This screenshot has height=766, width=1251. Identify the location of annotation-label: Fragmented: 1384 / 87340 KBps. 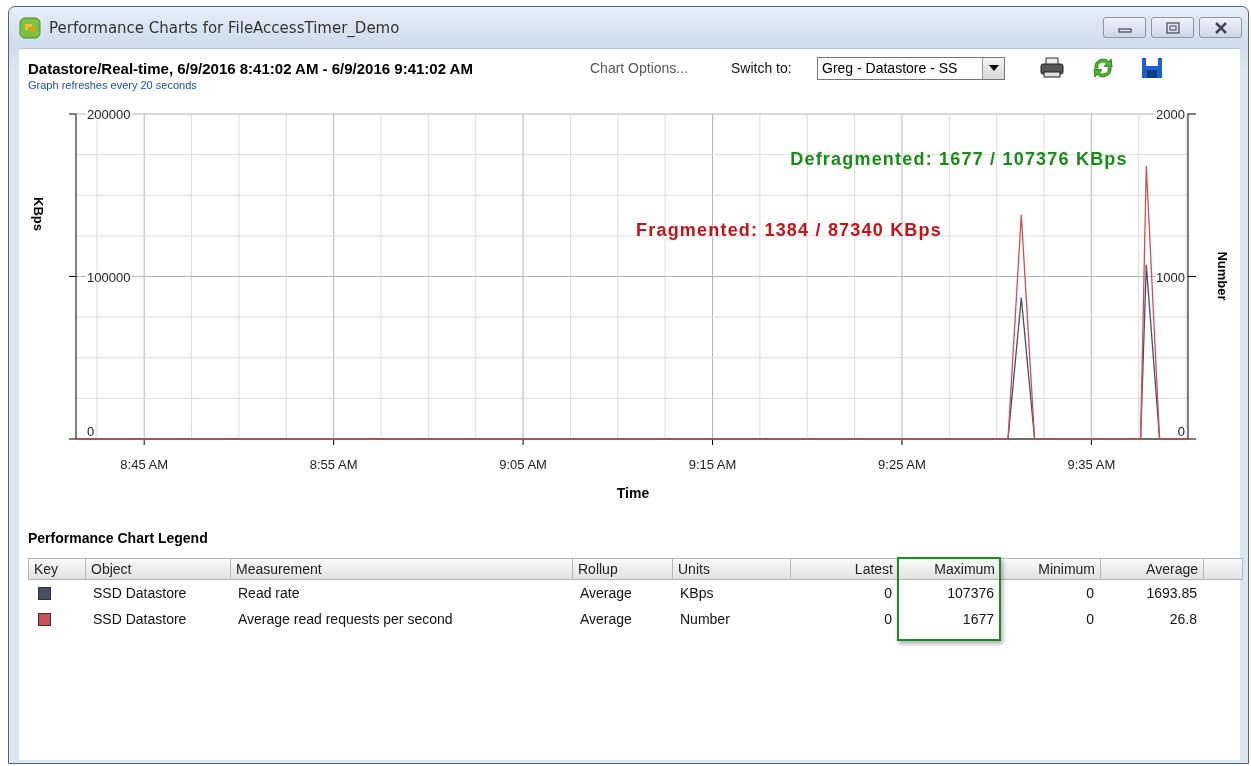
(789, 230).